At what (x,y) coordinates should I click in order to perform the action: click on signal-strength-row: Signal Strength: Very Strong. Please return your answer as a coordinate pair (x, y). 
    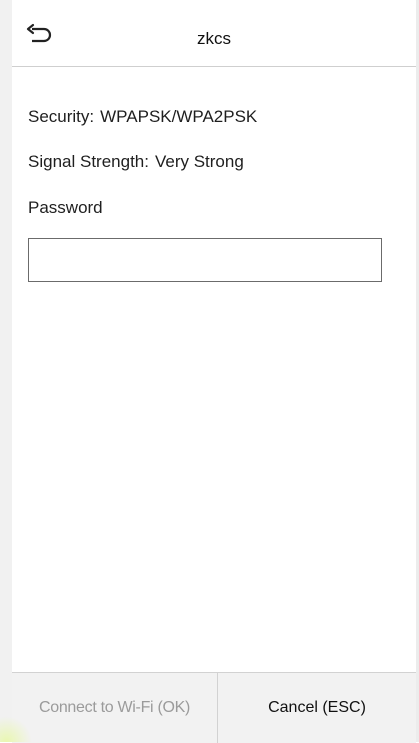
    Looking at the image, I should click on (136, 162).